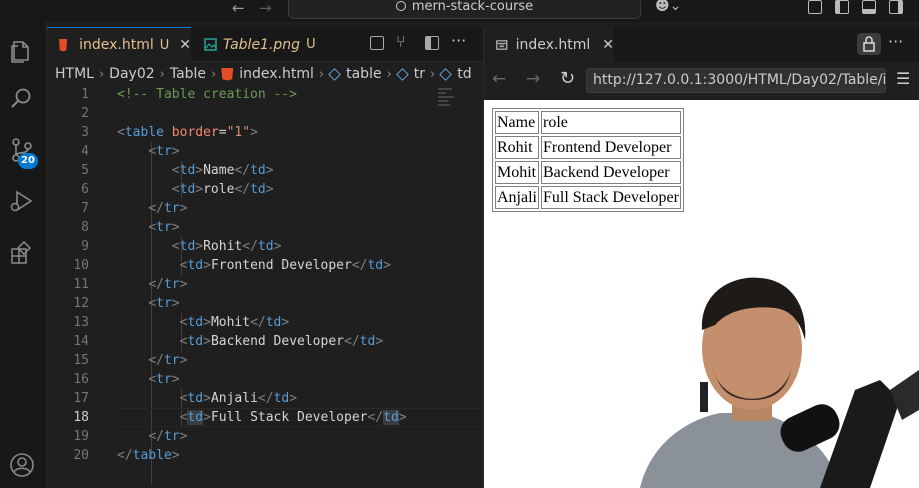  What do you see at coordinates (131, 74) in the screenshot?
I see `breadcrumb-item: Day02` at bounding box center [131, 74].